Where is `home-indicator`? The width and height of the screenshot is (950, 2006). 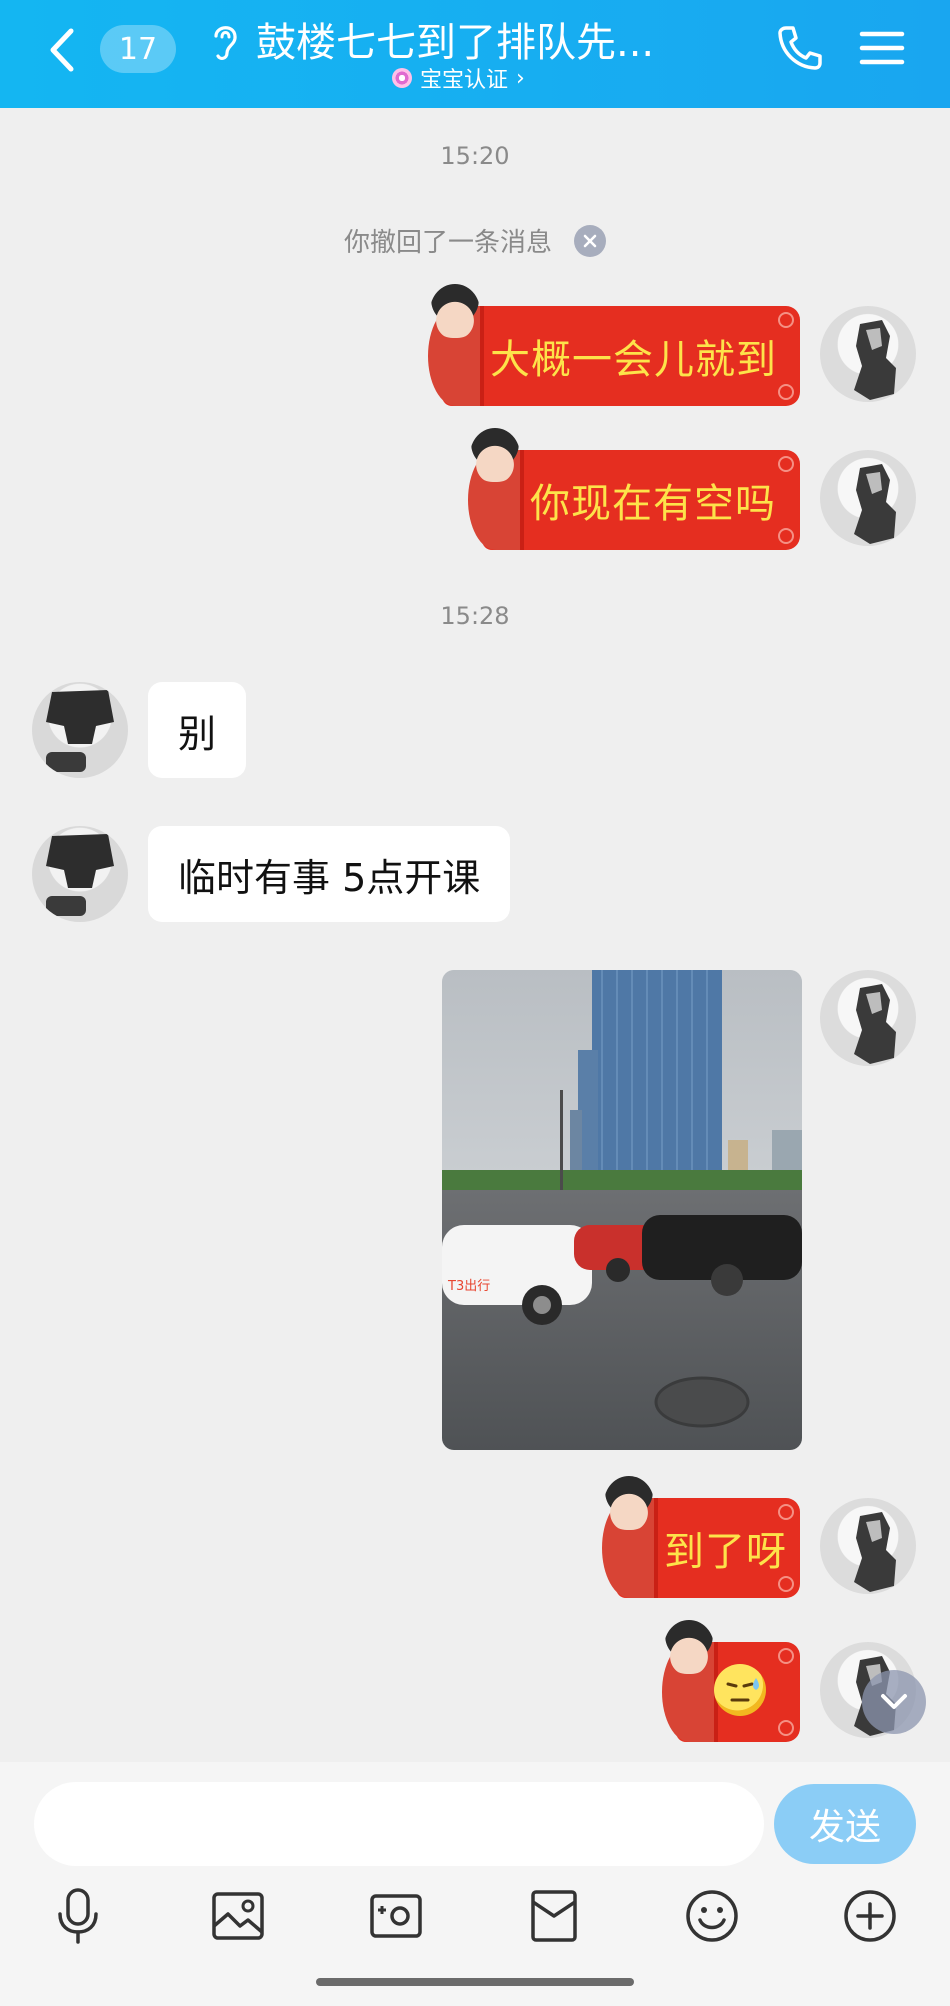
home-indicator is located at coordinates (475, 1982).